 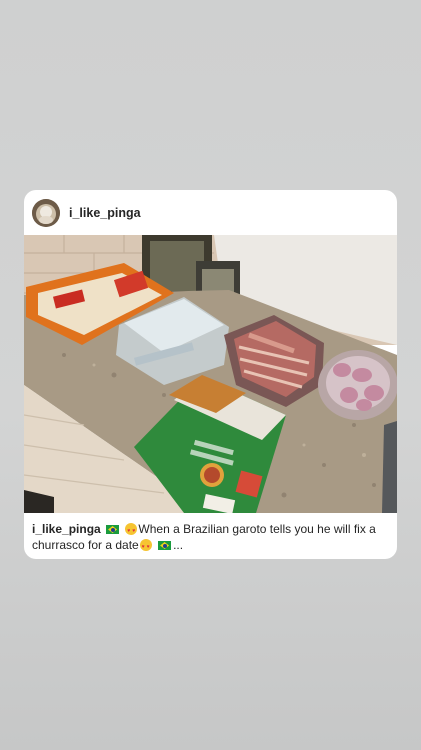 I want to click on avatar-image, so click(x=46, y=212).